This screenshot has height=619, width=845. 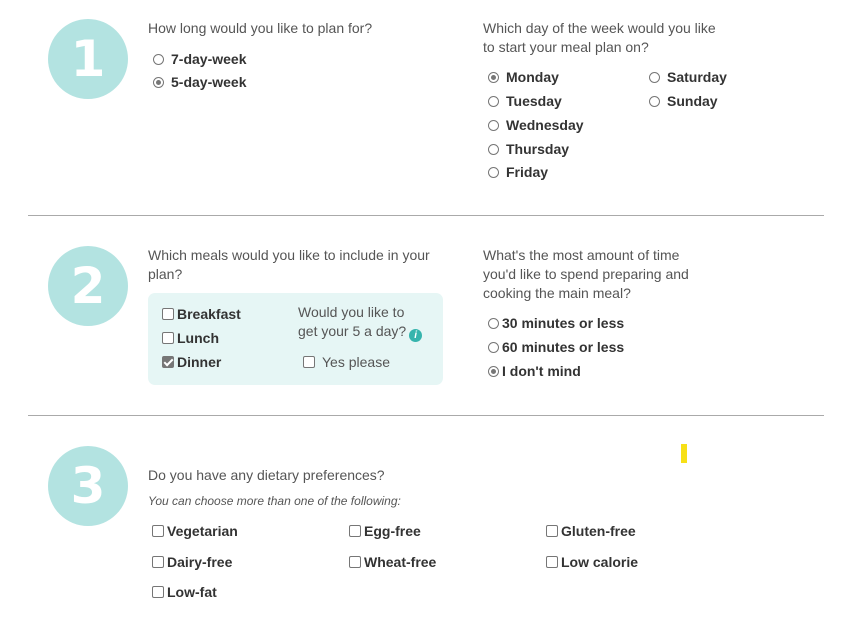 I want to click on day-label: Monday, so click(x=532, y=77).